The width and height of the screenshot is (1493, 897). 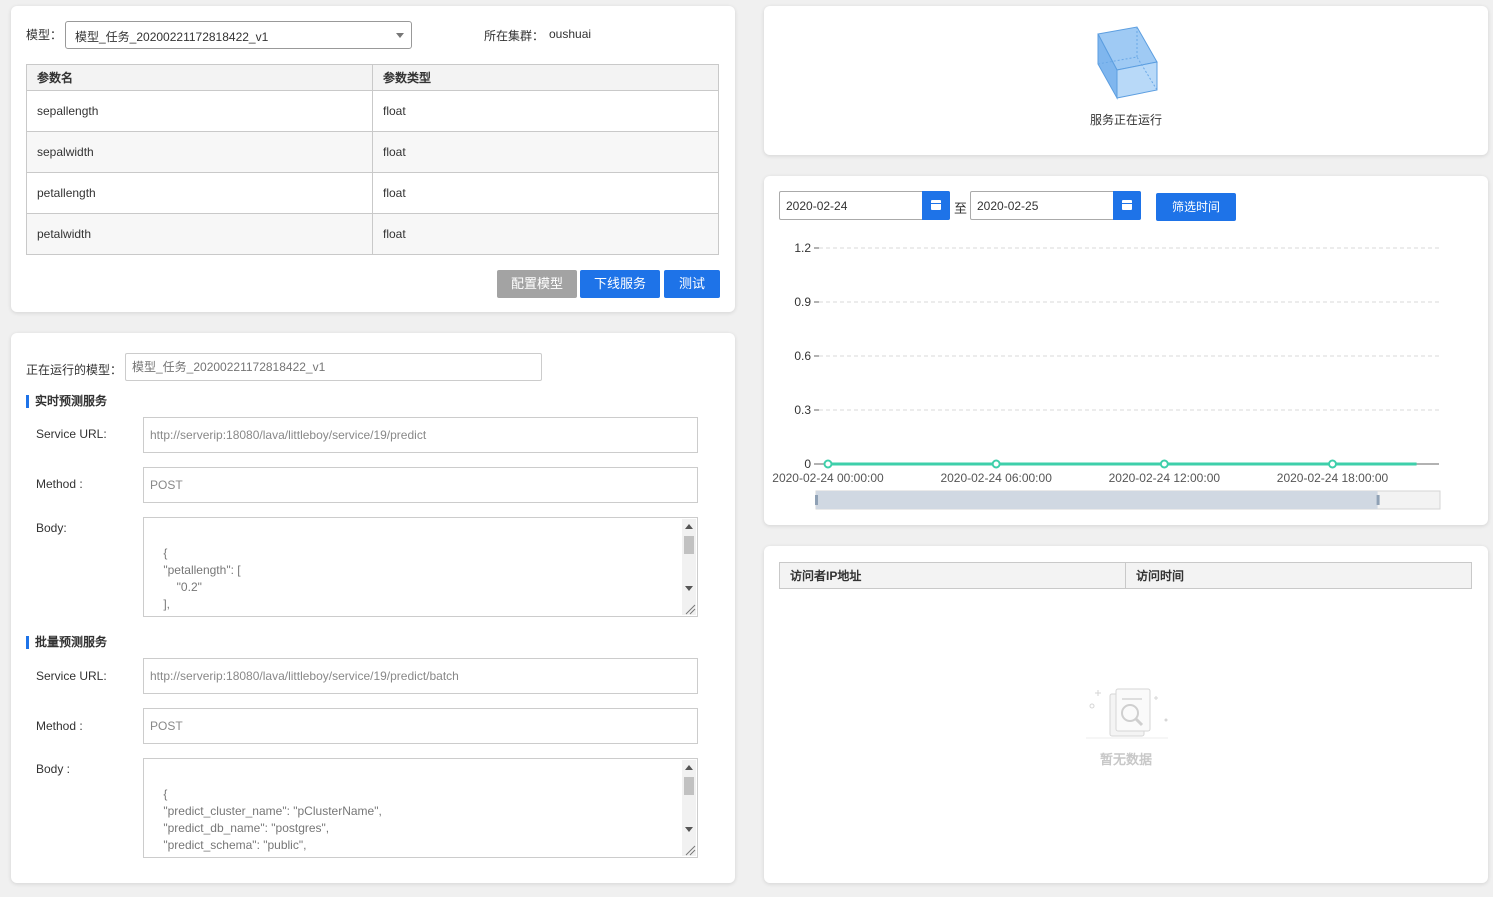 What do you see at coordinates (1127, 63) in the screenshot?
I see `cube-icon` at bounding box center [1127, 63].